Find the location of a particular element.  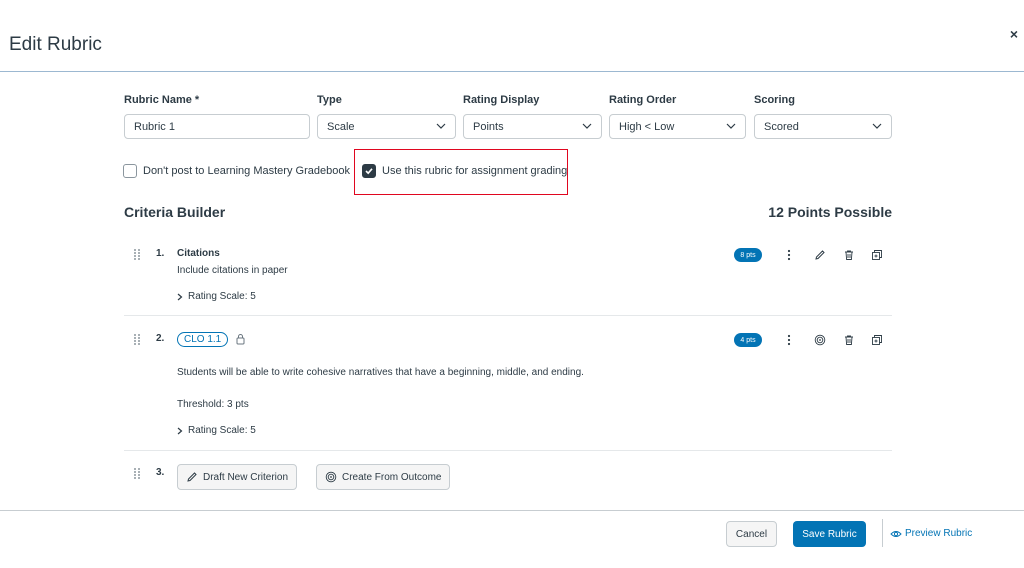

rubric-name-value: Rubric 1 is located at coordinates (154, 127).